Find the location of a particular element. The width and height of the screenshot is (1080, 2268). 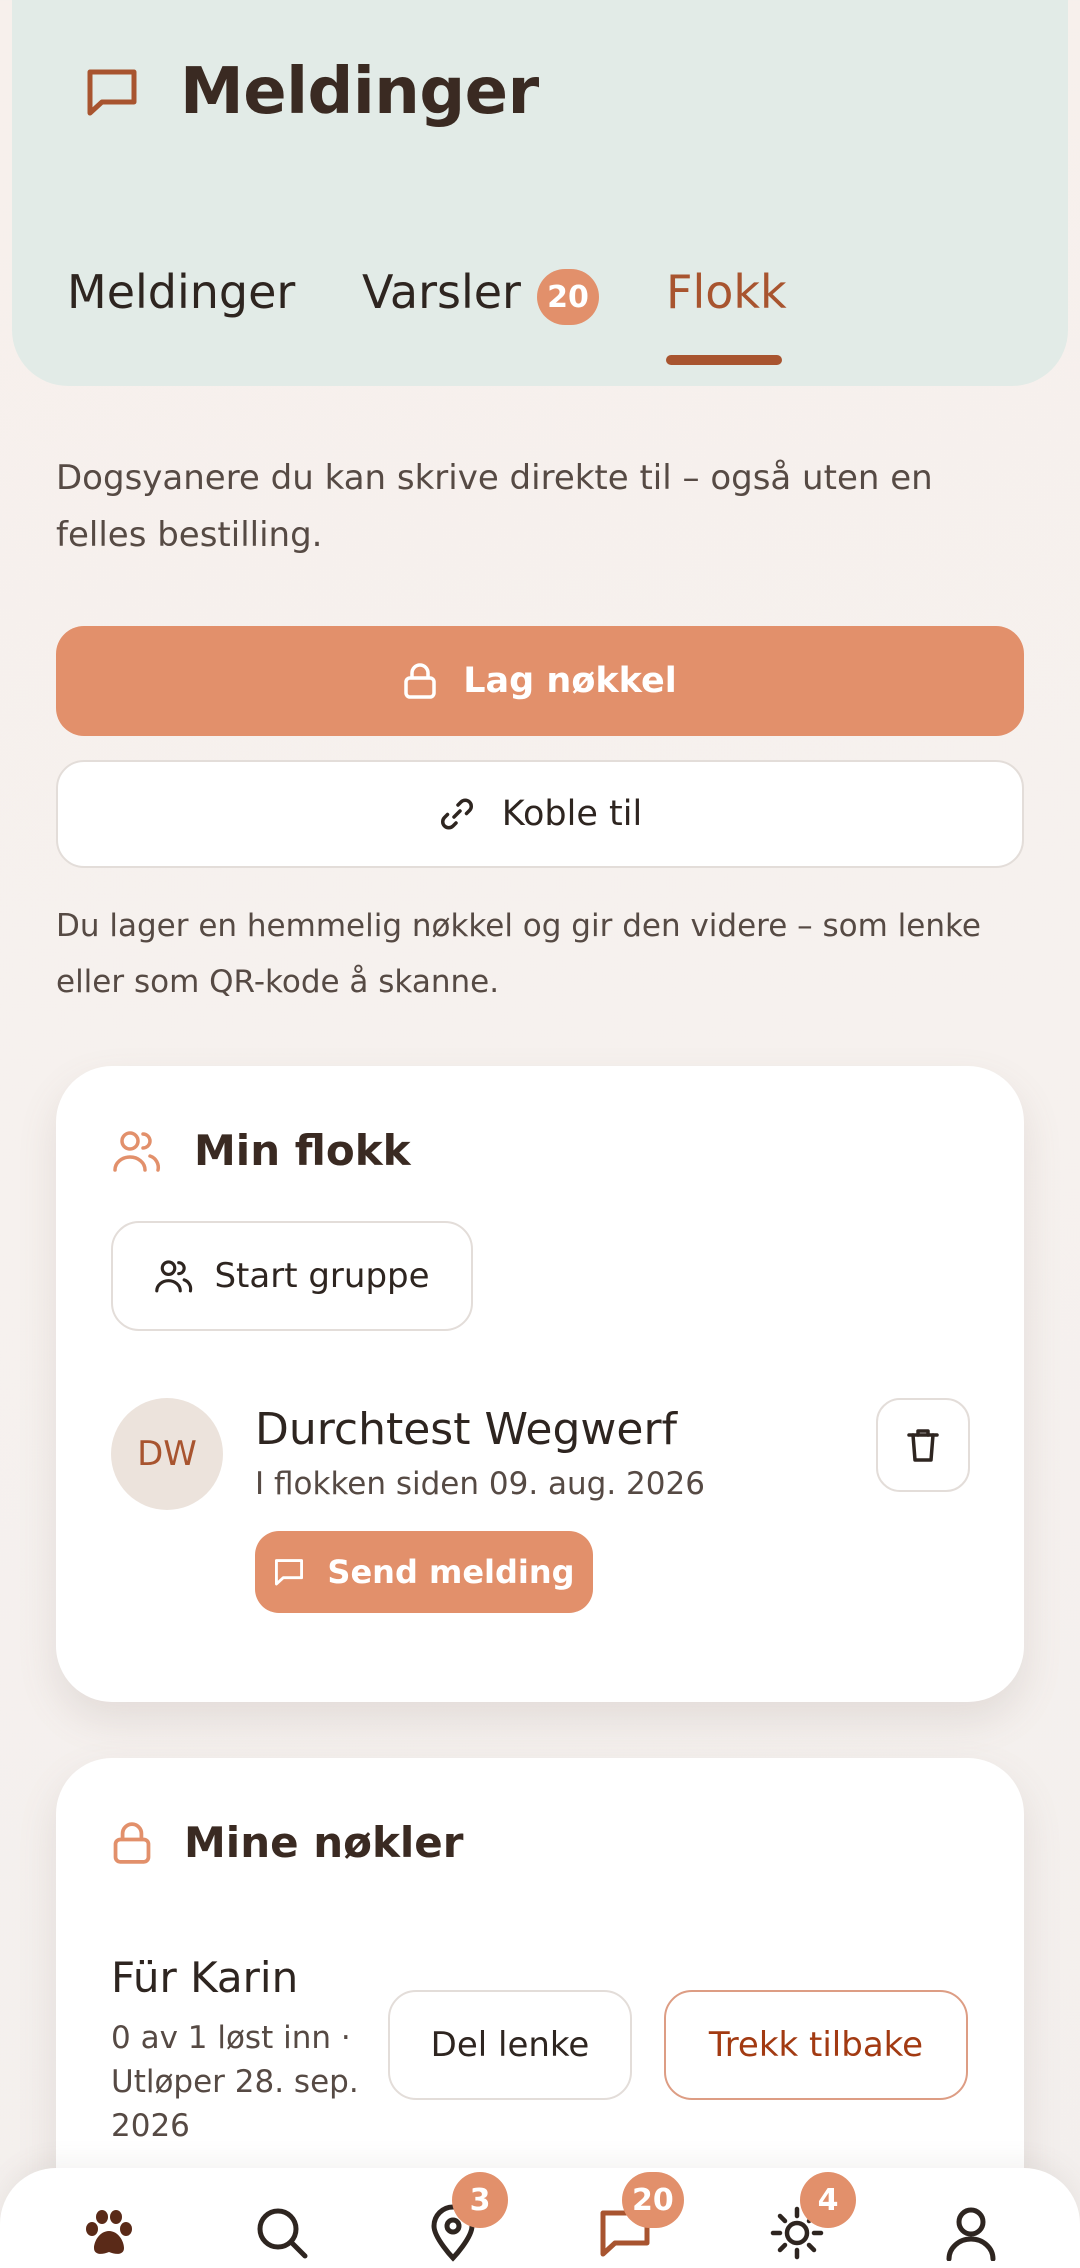

start-group-button: Start gruppe is located at coordinates (292, 1276).